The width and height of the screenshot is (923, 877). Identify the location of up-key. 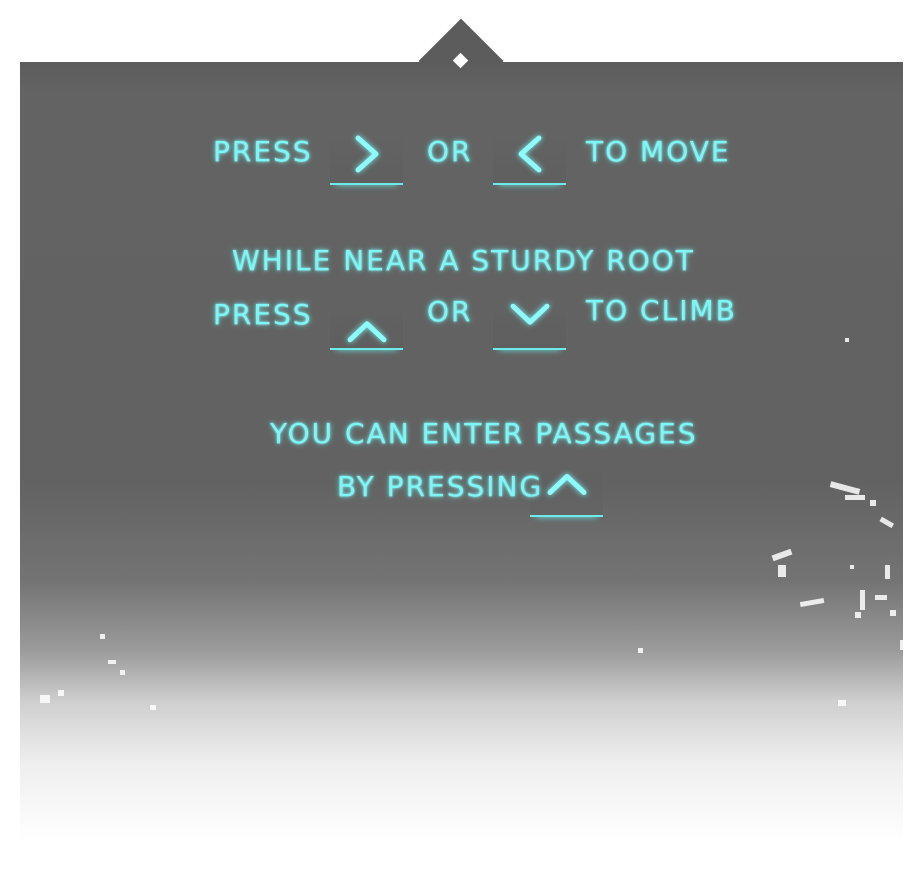
(366, 324).